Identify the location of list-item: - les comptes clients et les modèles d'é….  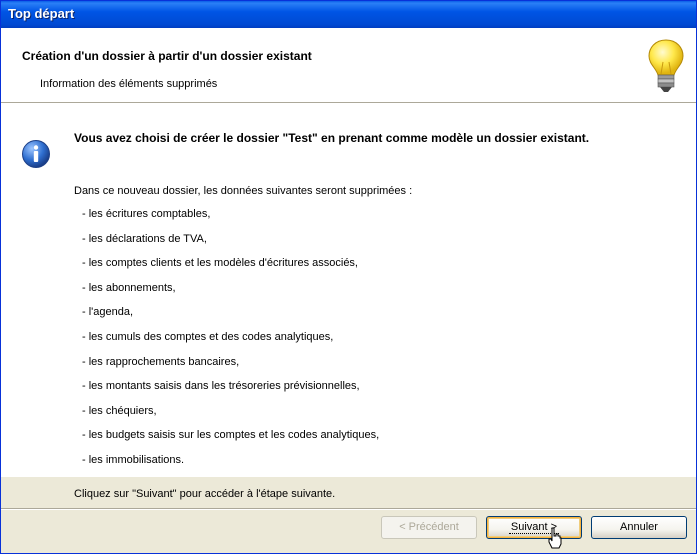
(220, 263).